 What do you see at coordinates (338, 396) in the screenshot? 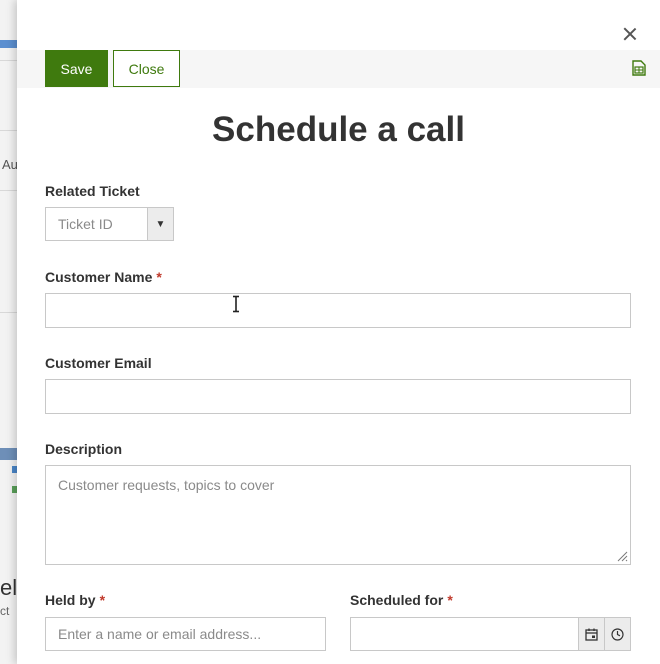
I see `customer-email-input` at bounding box center [338, 396].